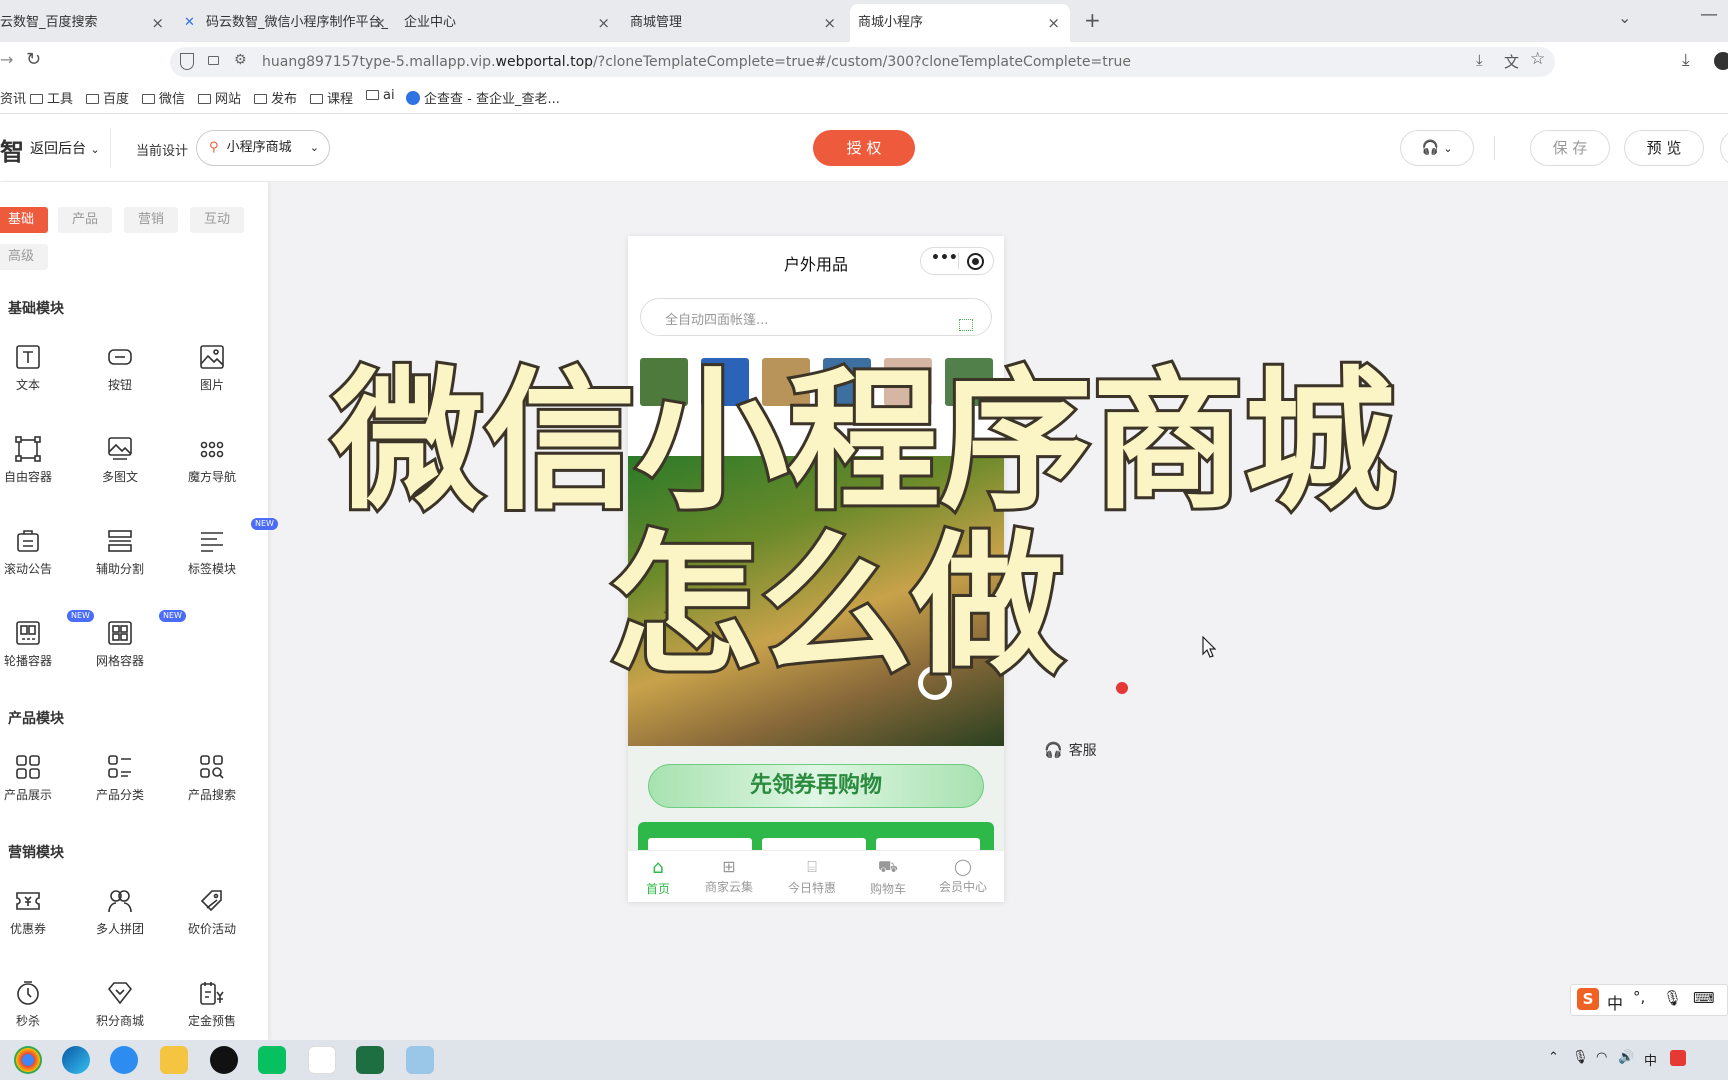  Describe the element at coordinates (272, 1060) in the screenshot. I see `wechat-icon` at that location.